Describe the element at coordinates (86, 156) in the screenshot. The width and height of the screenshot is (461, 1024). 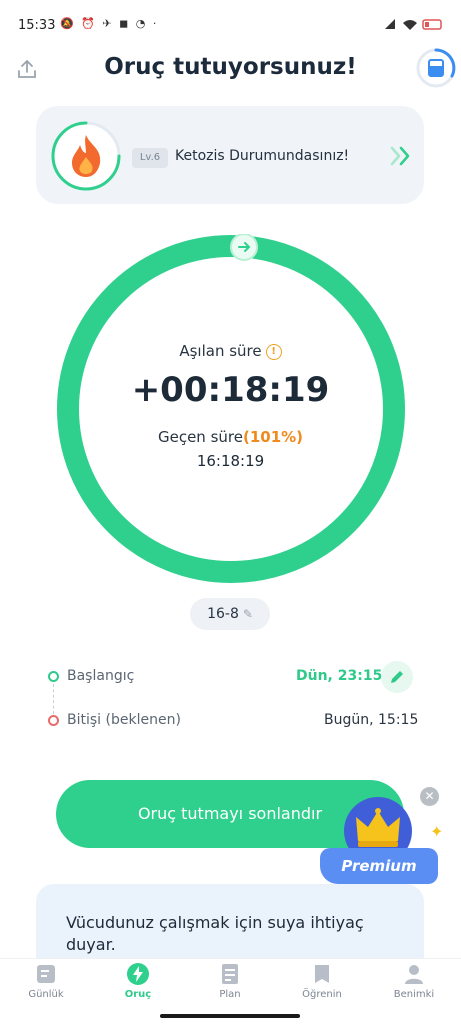
I see `flame-icon` at that location.